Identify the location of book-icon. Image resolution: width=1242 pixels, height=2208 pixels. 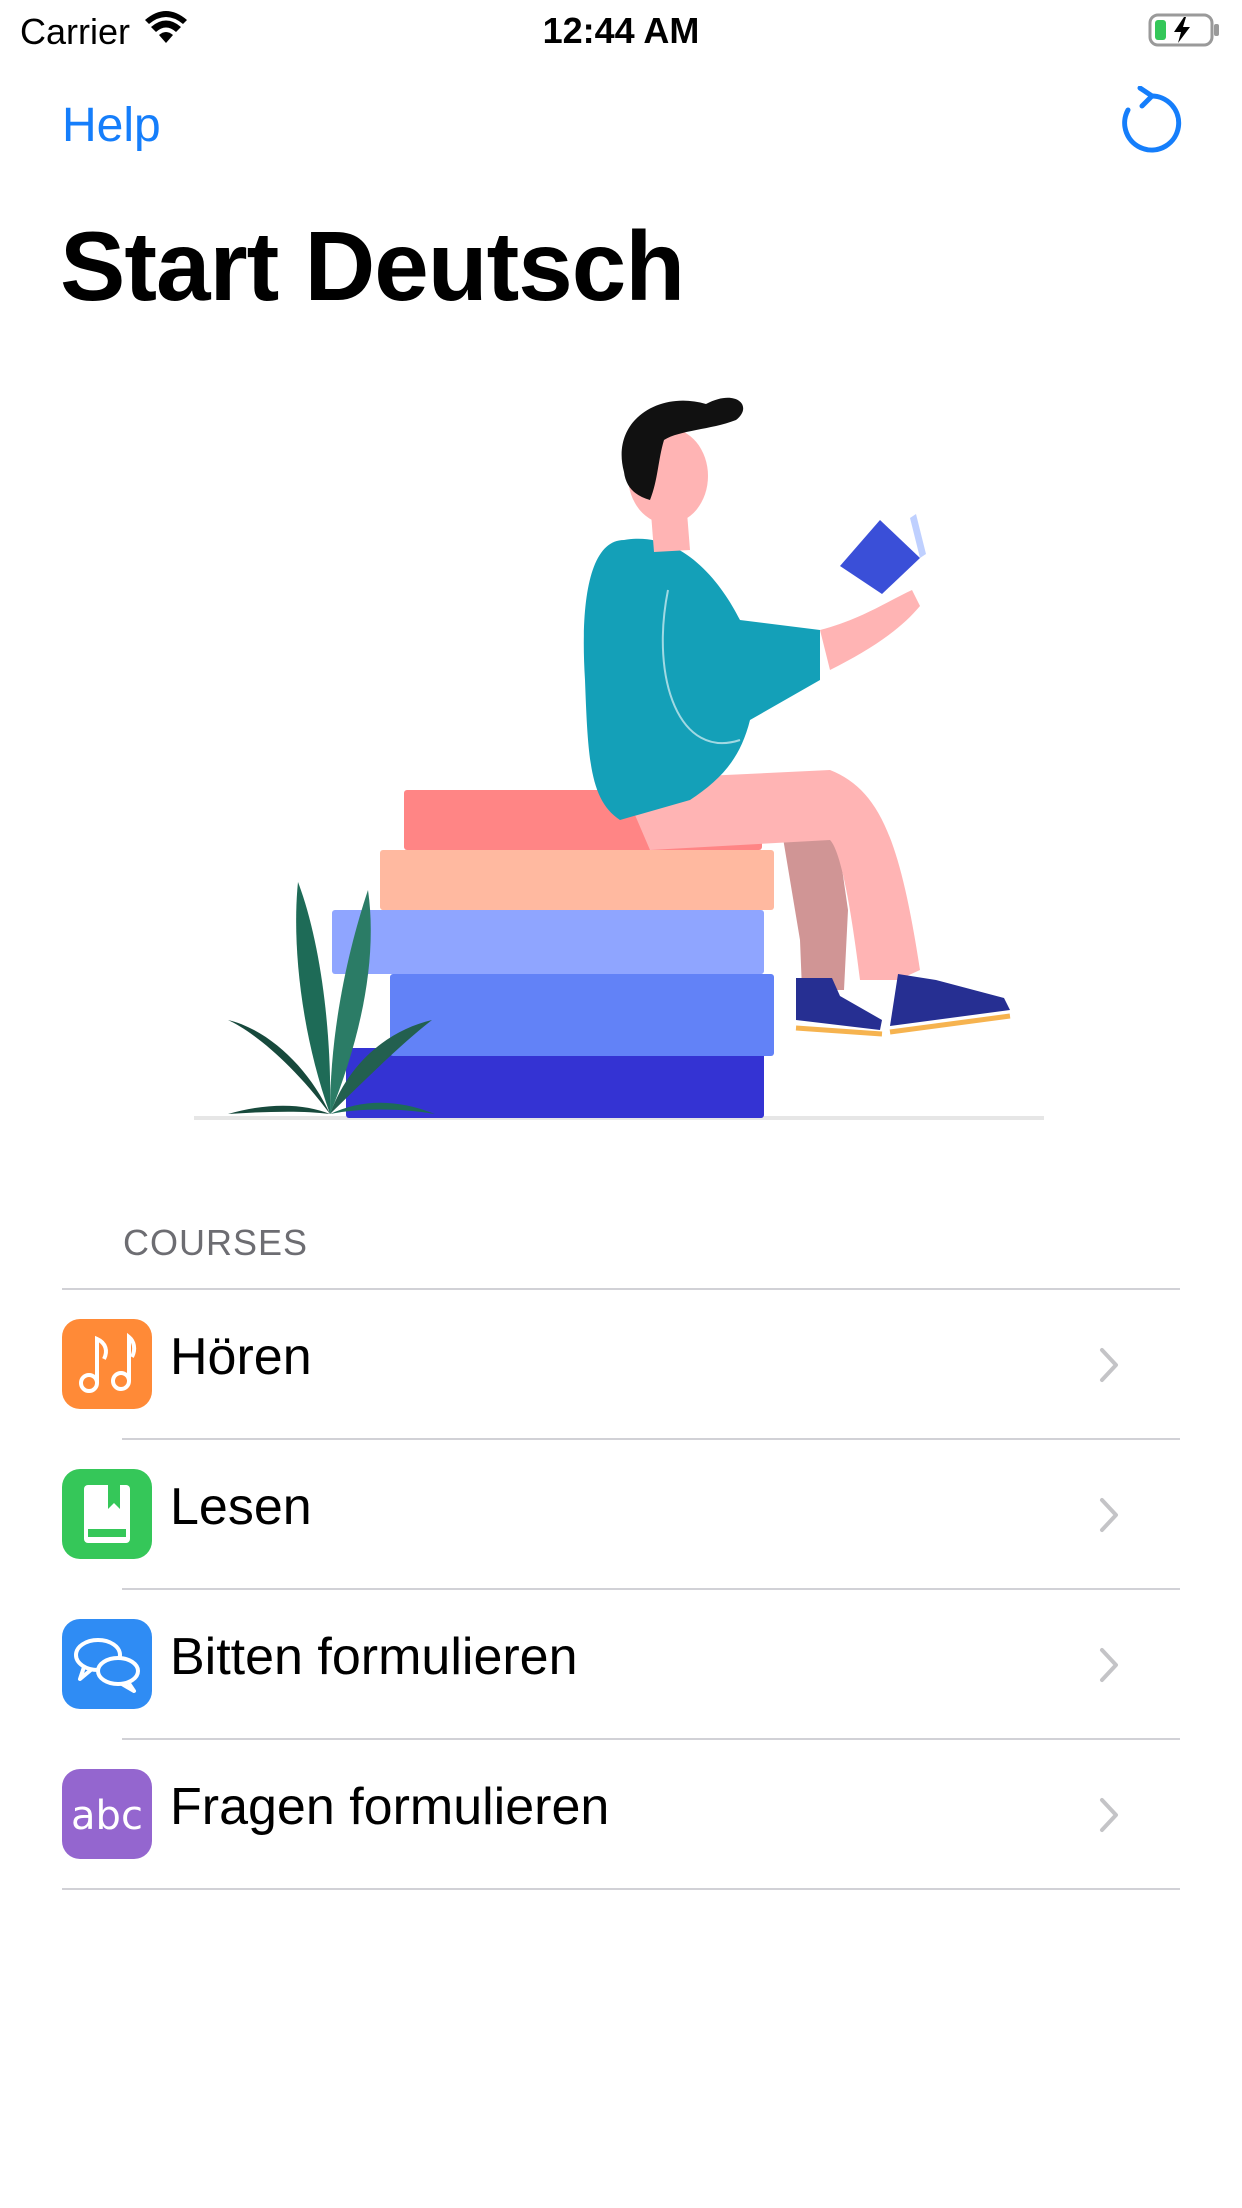
(107, 1514).